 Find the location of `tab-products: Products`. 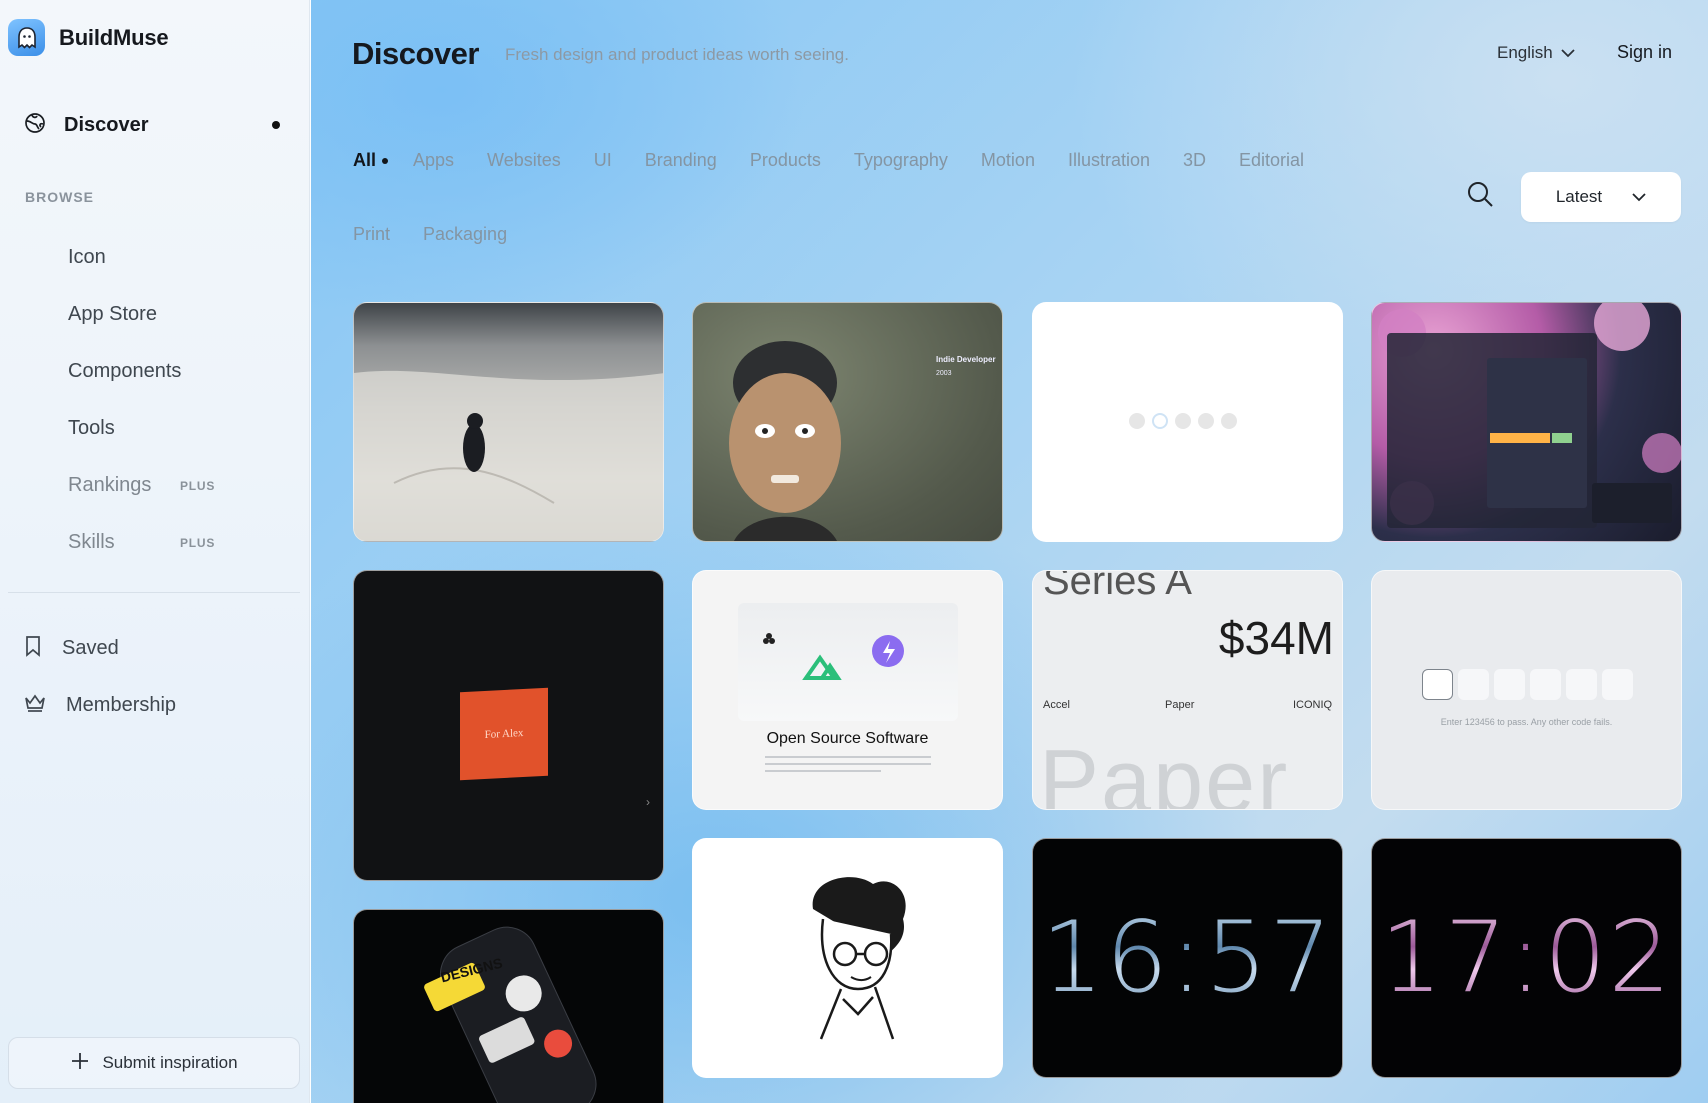

tab-products: Products is located at coordinates (785, 160).